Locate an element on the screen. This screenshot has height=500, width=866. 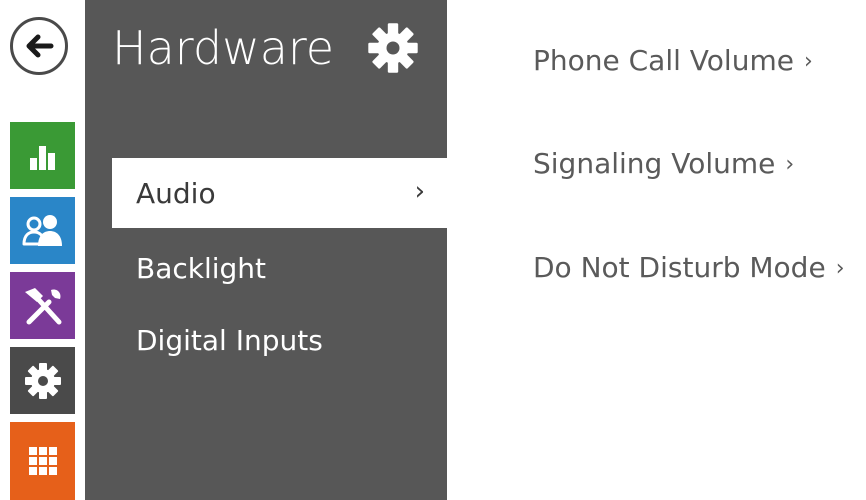
link-label: Signaling Volume is located at coordinates (654, 163).